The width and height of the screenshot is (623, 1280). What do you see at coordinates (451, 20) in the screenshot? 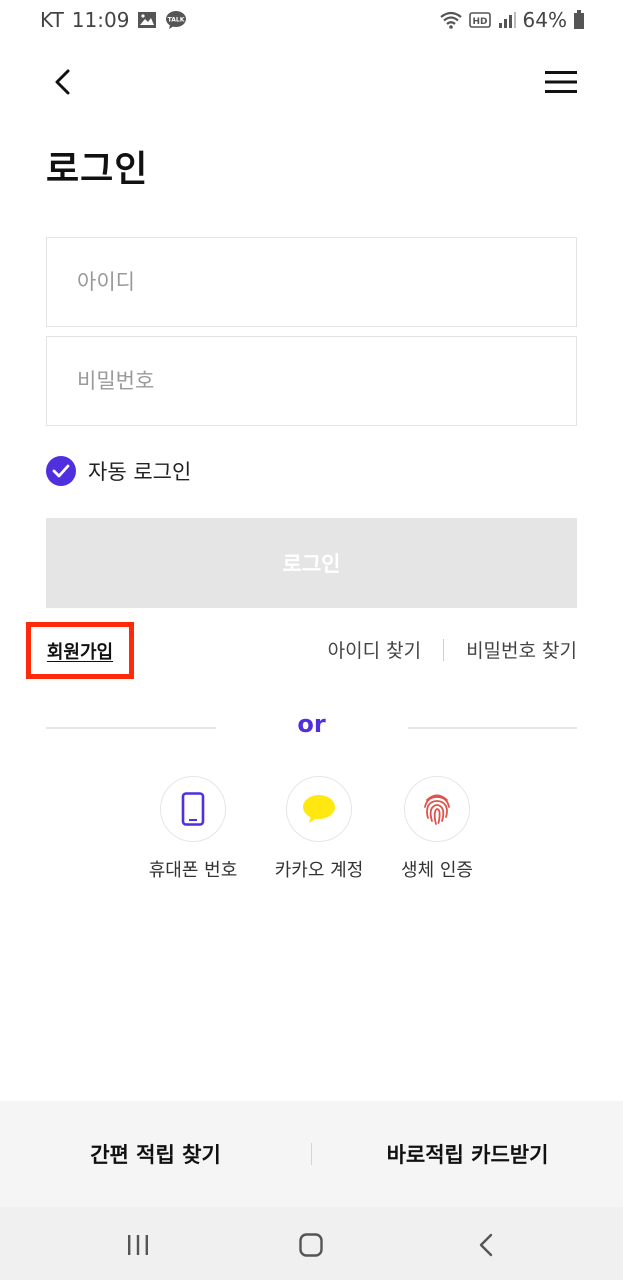
I see `wifi-icon` at bounding box center [451, 20].